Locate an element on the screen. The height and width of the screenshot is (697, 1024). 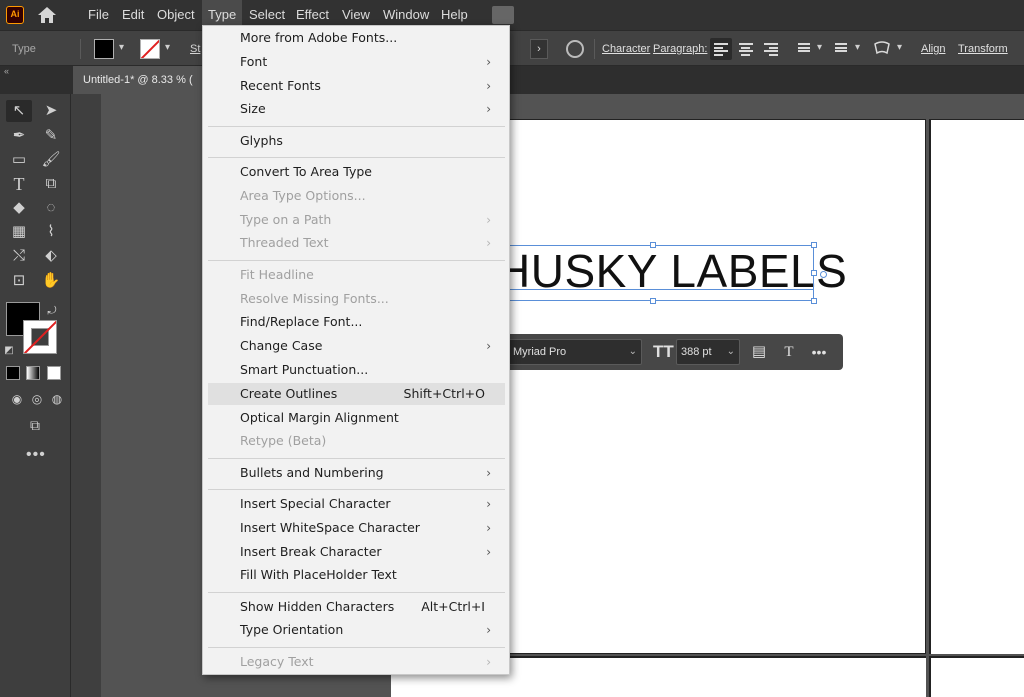
font-family-select: Myriad Pro ⌄ is located at coordinates (574, 352).